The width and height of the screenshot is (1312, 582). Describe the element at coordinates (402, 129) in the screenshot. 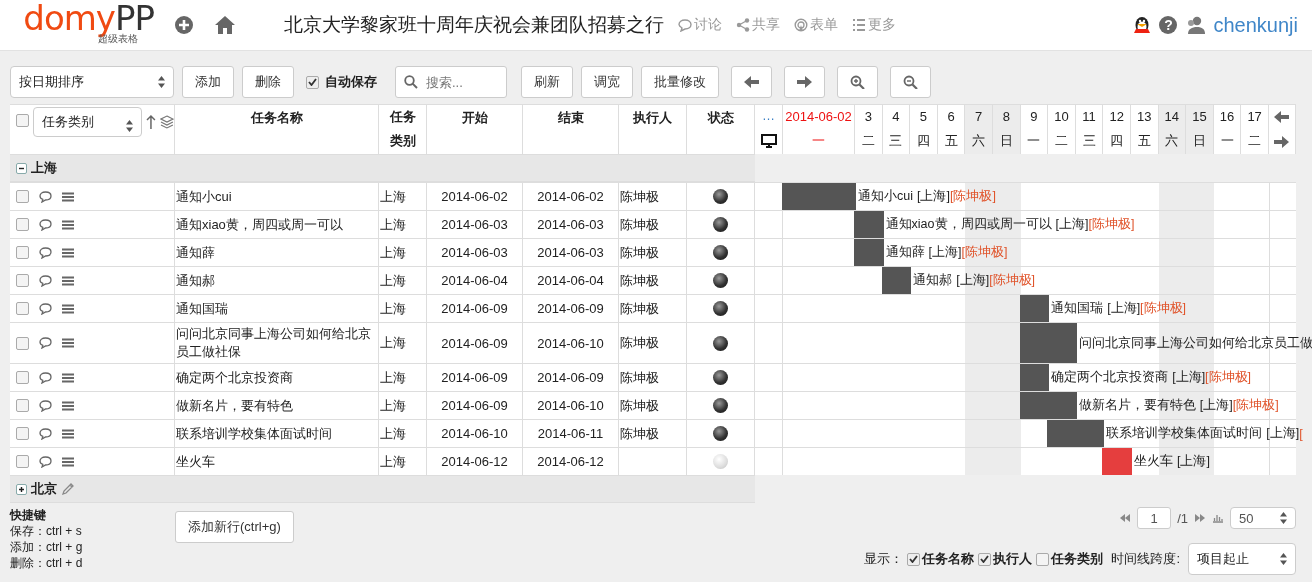

I see `column-header: 任务类别` at that location.